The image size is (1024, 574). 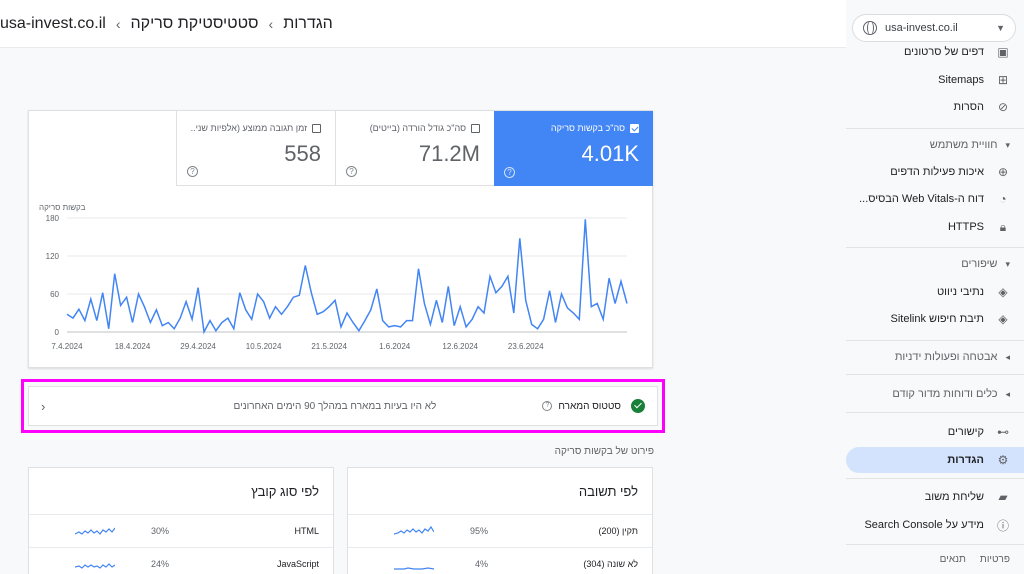 What do you see at coordinates (449, 153) in the screenshot?
I see `metric-value: 71.2M` at bounding box center [449, 153].